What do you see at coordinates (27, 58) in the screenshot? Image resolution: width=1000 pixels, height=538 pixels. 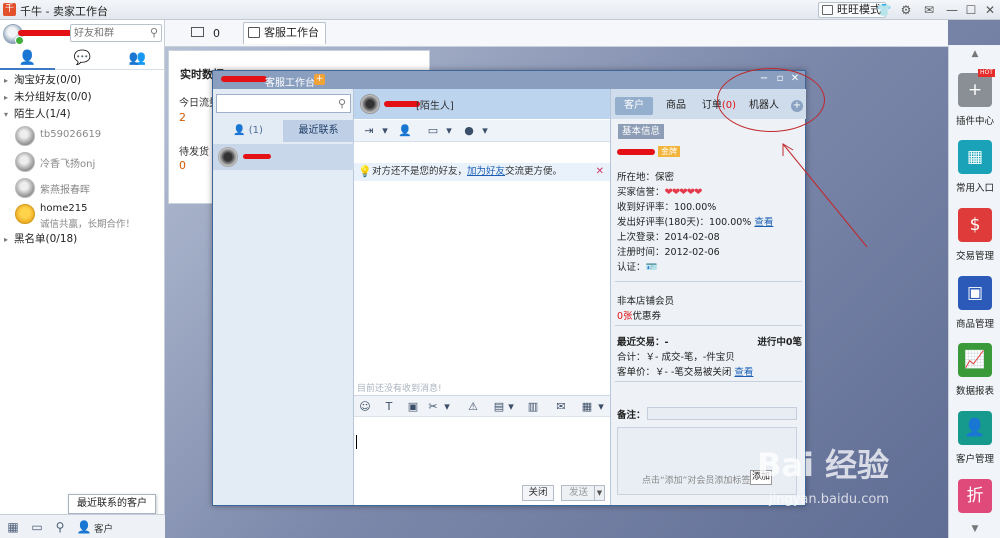 I see `tab-contacts: 👤` at bounding box center [27, 58].